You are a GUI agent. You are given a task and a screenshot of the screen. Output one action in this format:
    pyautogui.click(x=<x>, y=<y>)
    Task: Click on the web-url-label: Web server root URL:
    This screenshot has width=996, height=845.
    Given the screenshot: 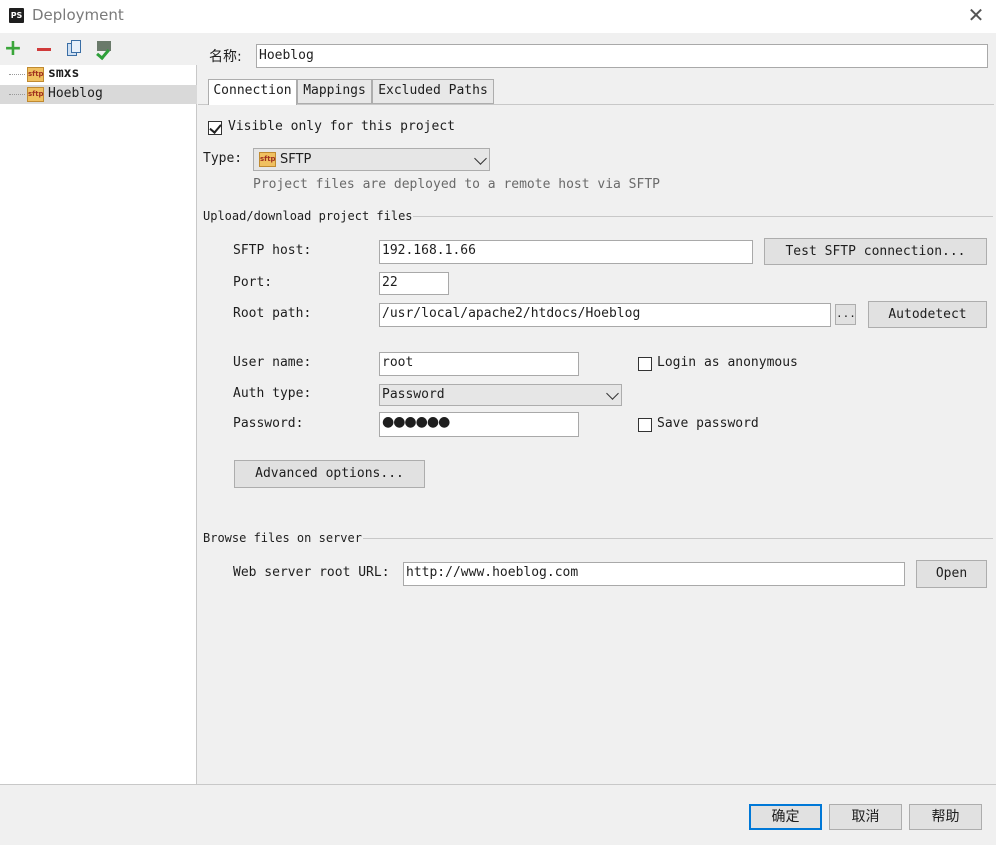 What is the action you would take?
    pyautogui.click(x=311, y=572)
    